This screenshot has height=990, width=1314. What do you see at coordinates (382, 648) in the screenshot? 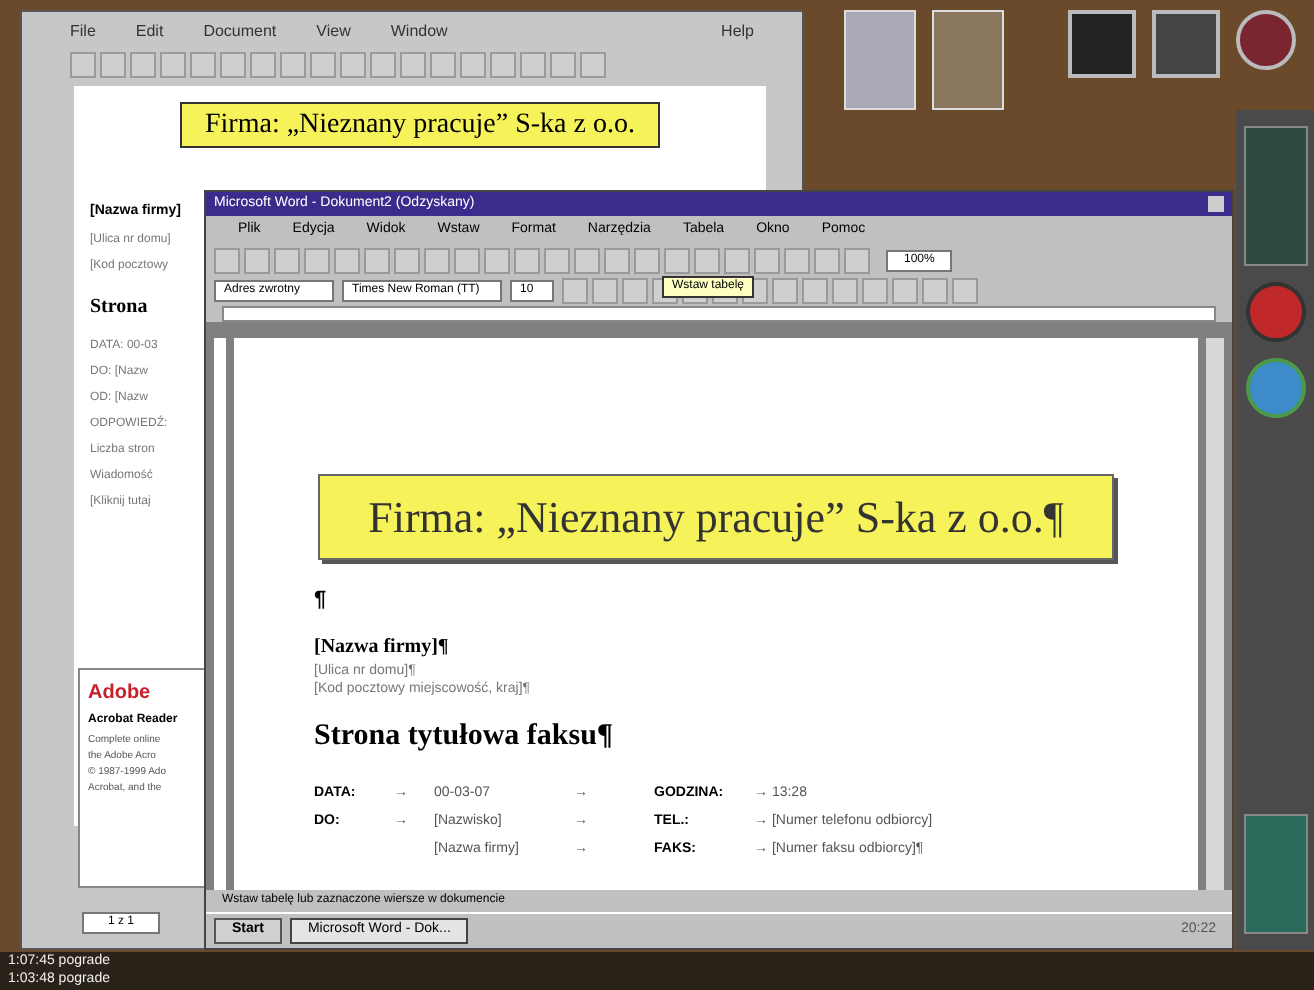
I see `company-name: [Nazwa firmy]¶` at bounding box center [382, 648].